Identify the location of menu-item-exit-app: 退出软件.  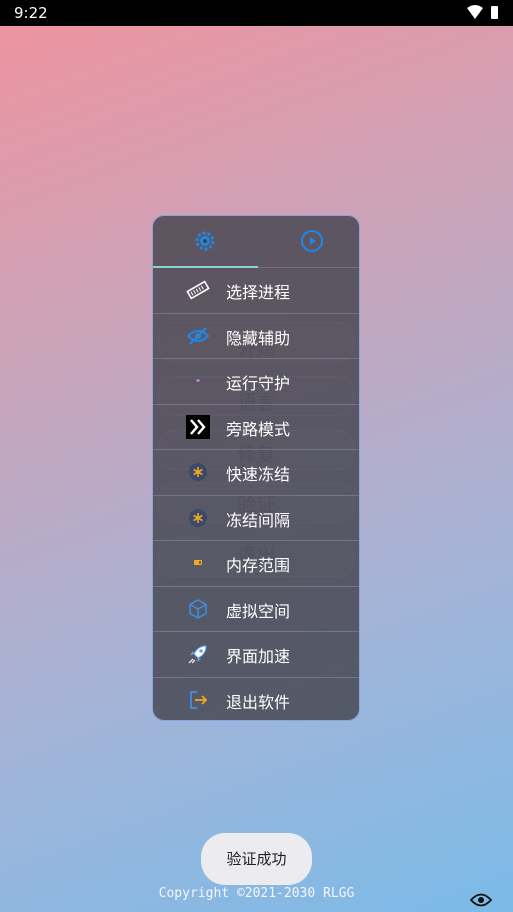
(256, 699).